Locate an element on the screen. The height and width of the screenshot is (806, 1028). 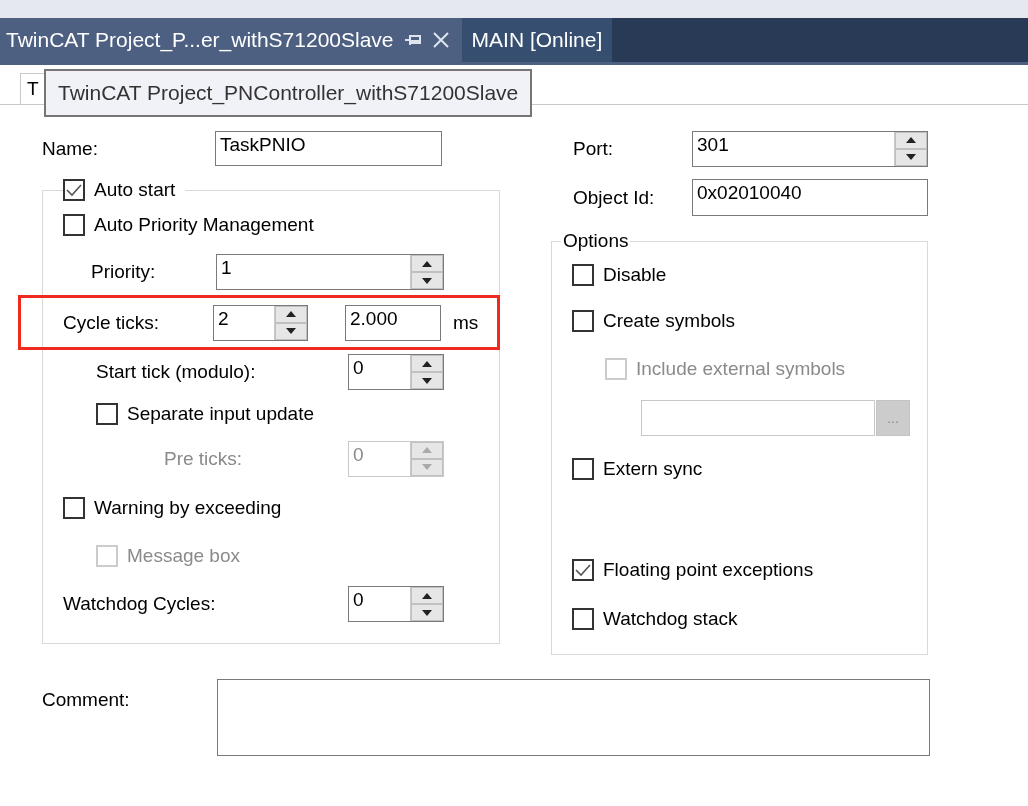
checkbox-label: Floating point exceptions is located at coordinates (708, 569).